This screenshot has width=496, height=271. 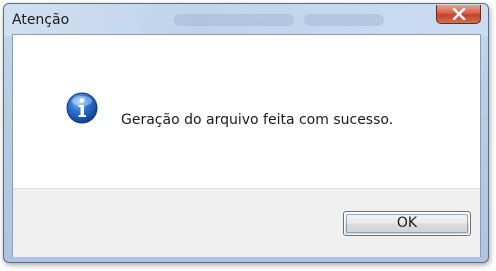 What do you see at coordinates (41, 20) in the screenshot?
I see `dialog-title: Atenção` at bounding box center [41, 20].